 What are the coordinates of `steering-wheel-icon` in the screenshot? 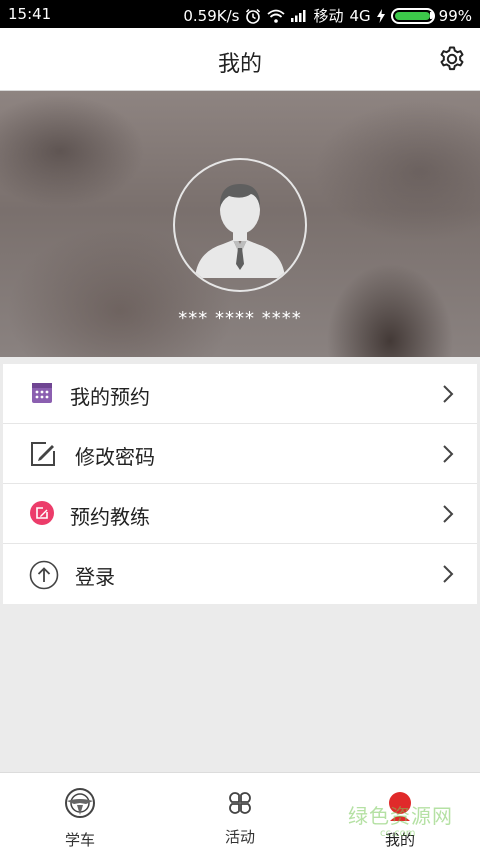 It's located at (80, 803).